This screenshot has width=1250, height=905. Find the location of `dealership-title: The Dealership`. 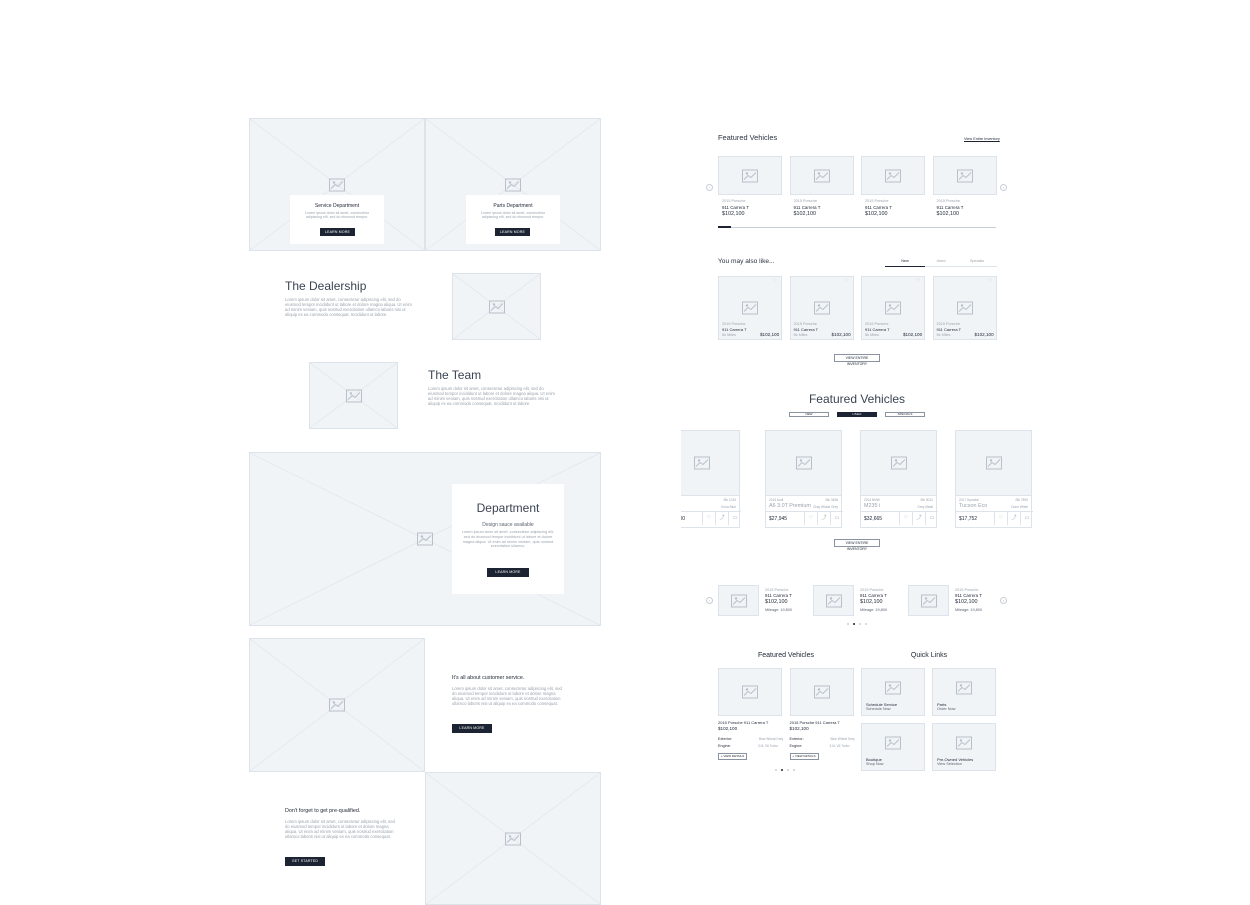

dealership-title: The Dealership is located at coordinates (326, 286).